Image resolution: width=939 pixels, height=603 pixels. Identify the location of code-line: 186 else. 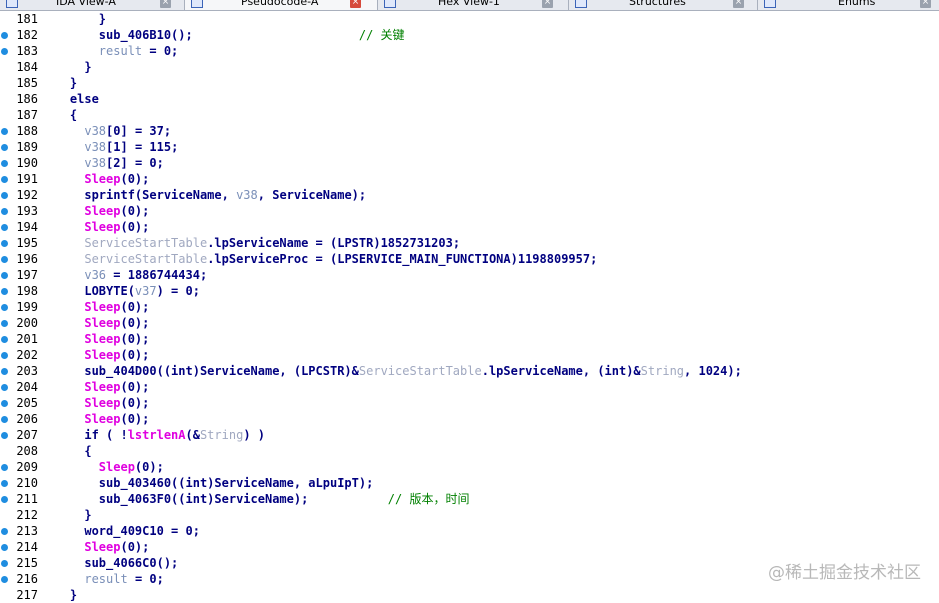
(469, 99).